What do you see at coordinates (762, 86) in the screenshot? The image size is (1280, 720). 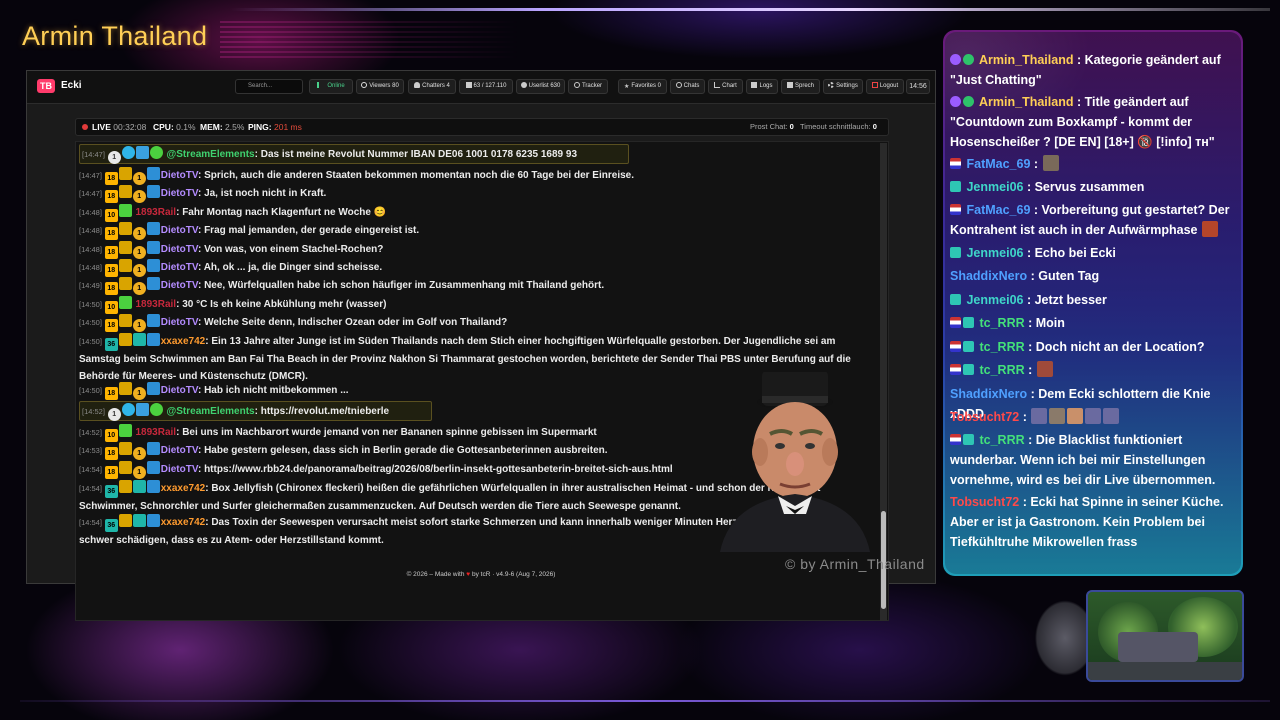 I see `logs-button: Logs` at bounding box center [762, 86].